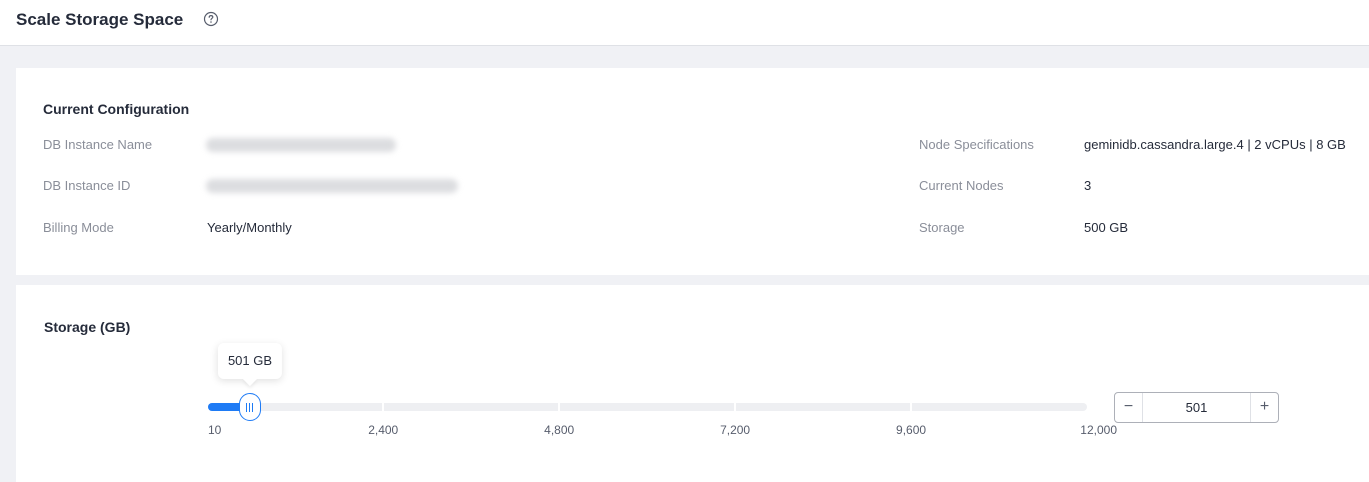 Image resolution: width=1369 pixels, height=482 pixels. Describe the element at coordinates (383, 430) in the screenshot. I see `slider-tick-label: 2,400` at that location.